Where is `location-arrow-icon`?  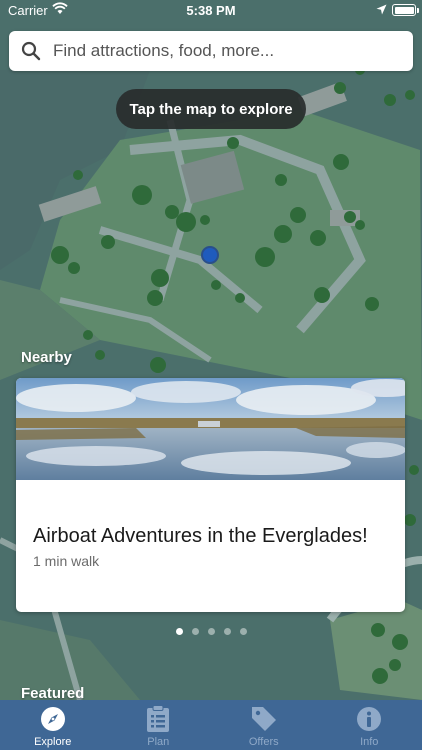 location-arrow-icon is located at coordinates (381, 10).